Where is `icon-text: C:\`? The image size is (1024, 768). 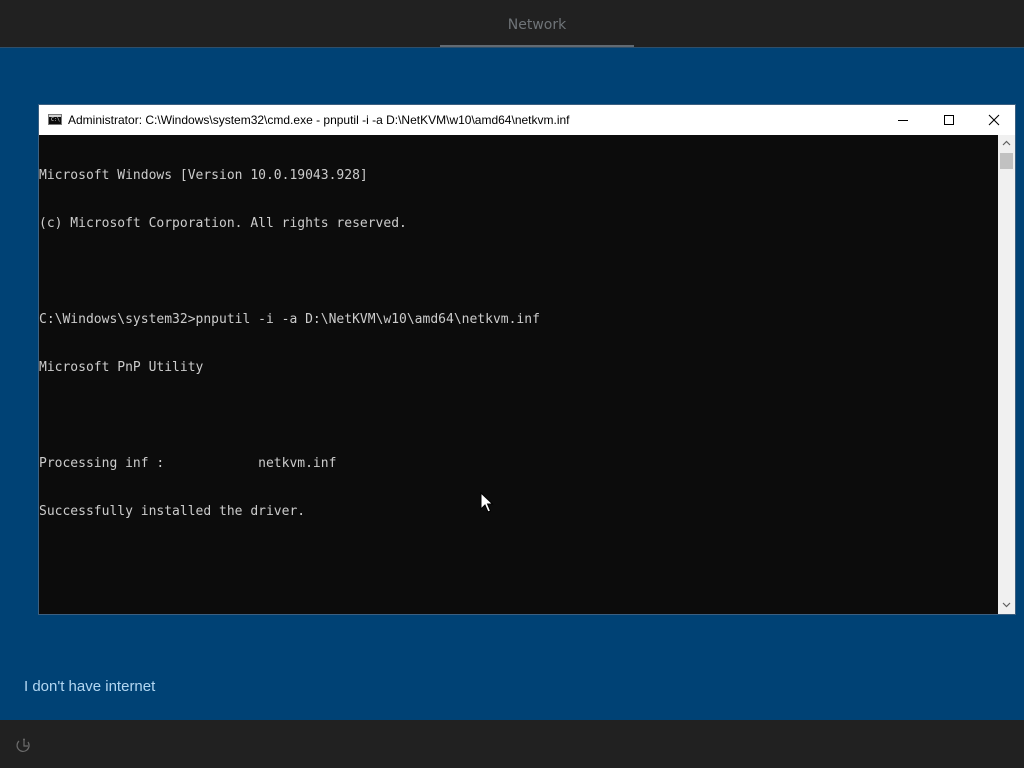 icon-text: C:\ is located at coordinates (56, 120).